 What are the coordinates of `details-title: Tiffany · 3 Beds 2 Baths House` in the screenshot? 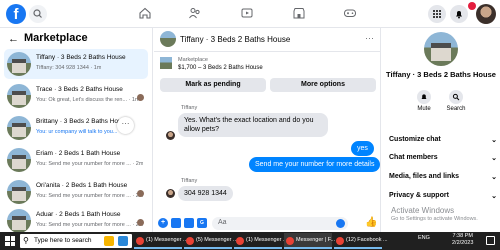 It's located at (441, 74).